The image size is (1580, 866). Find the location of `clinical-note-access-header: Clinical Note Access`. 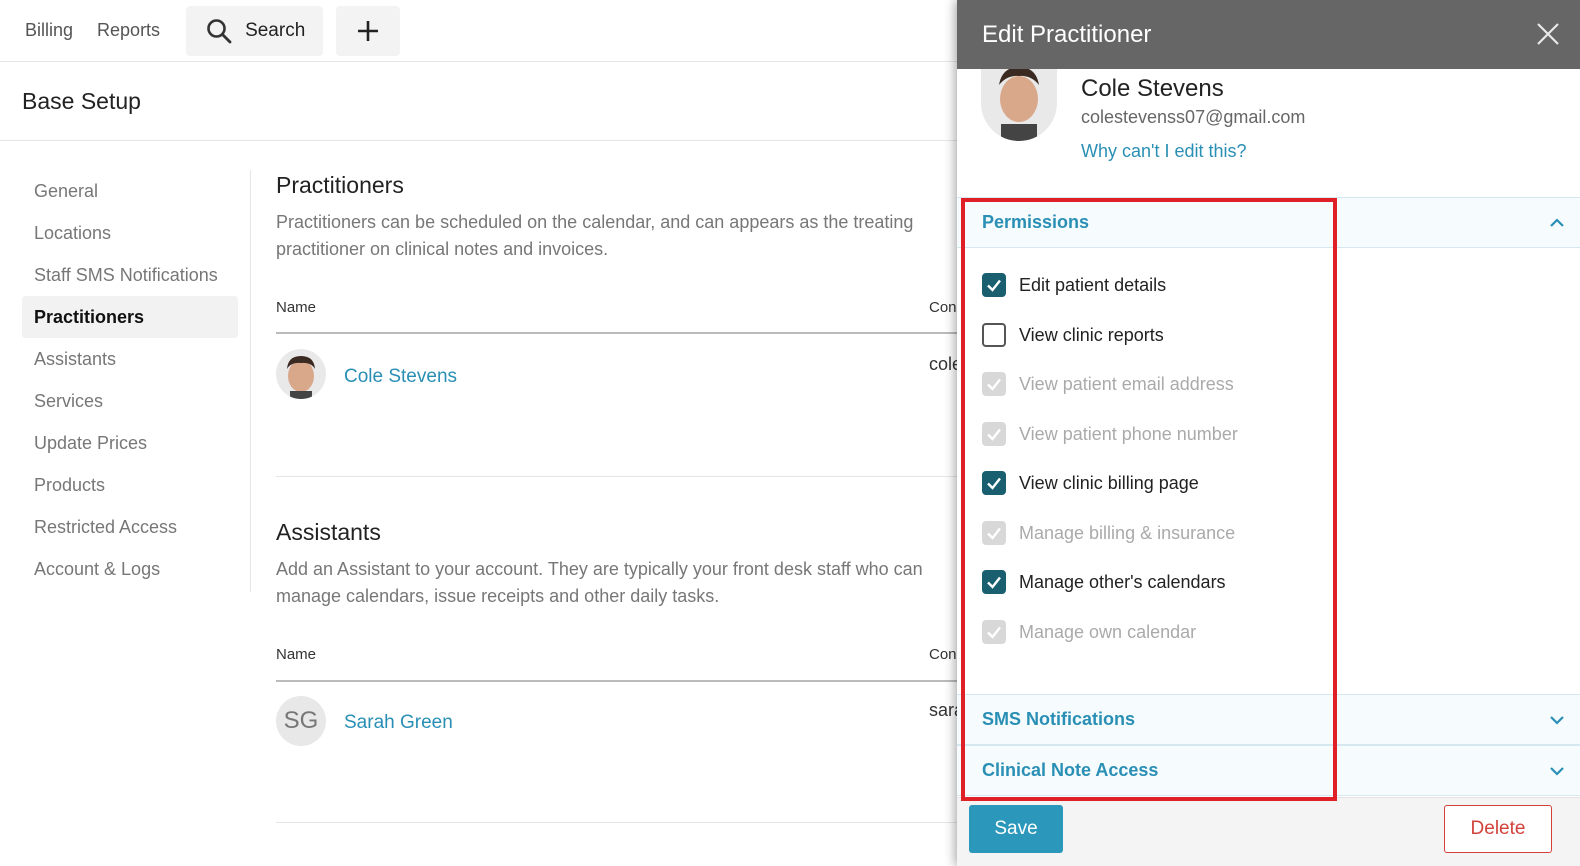

clinical-note-access-header: Clinical Note Access is located at coordinates (1268, 770).